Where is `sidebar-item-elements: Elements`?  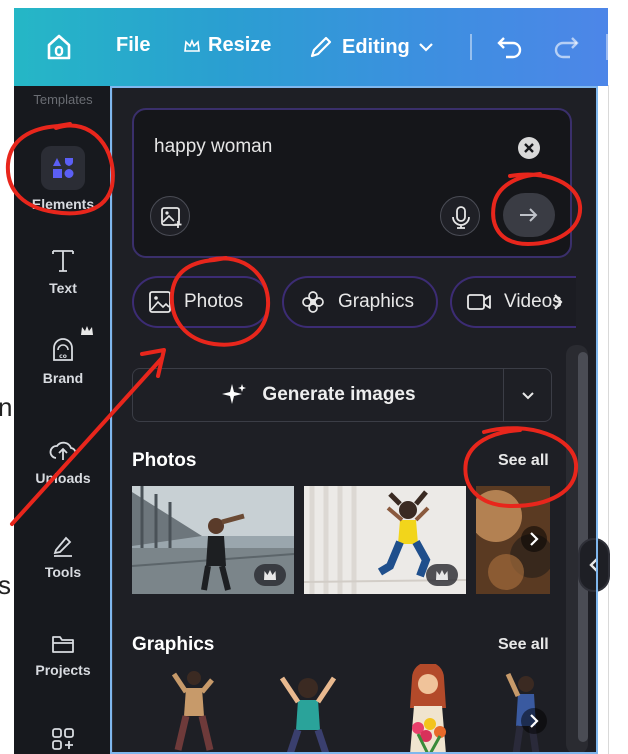 sidebar-item-elements: Elements is located at coordinates (63, 179).